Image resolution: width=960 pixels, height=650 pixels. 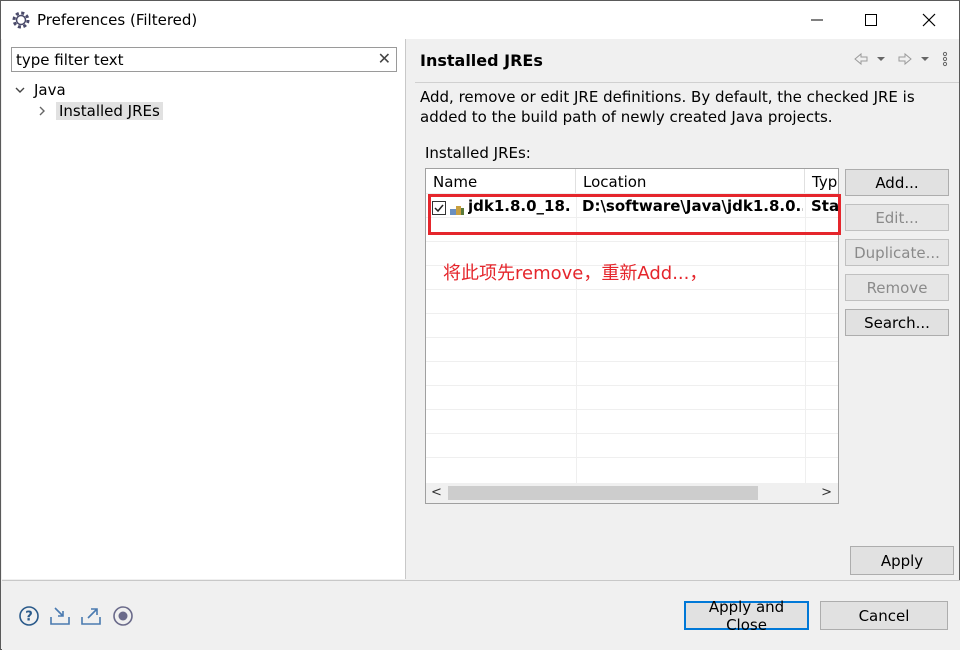 I want to click on apply-button: Apply, so click(x=902, y=560).